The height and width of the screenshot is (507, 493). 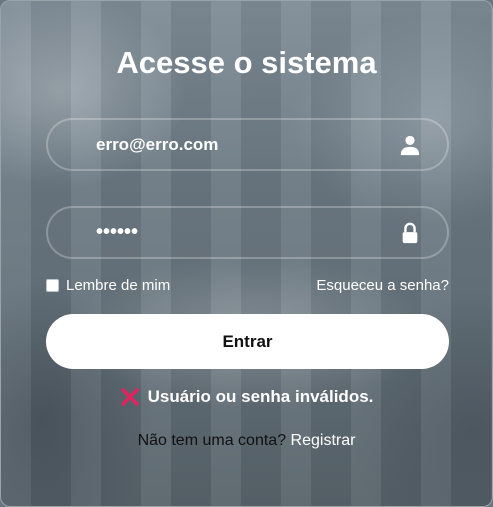 I want to click on lock-icon, so click(x=410, y=233).